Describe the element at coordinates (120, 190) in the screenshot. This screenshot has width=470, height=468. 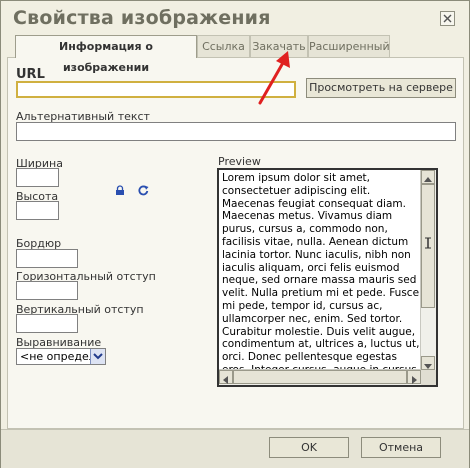
I see `lock-ratio-icon` at that location.